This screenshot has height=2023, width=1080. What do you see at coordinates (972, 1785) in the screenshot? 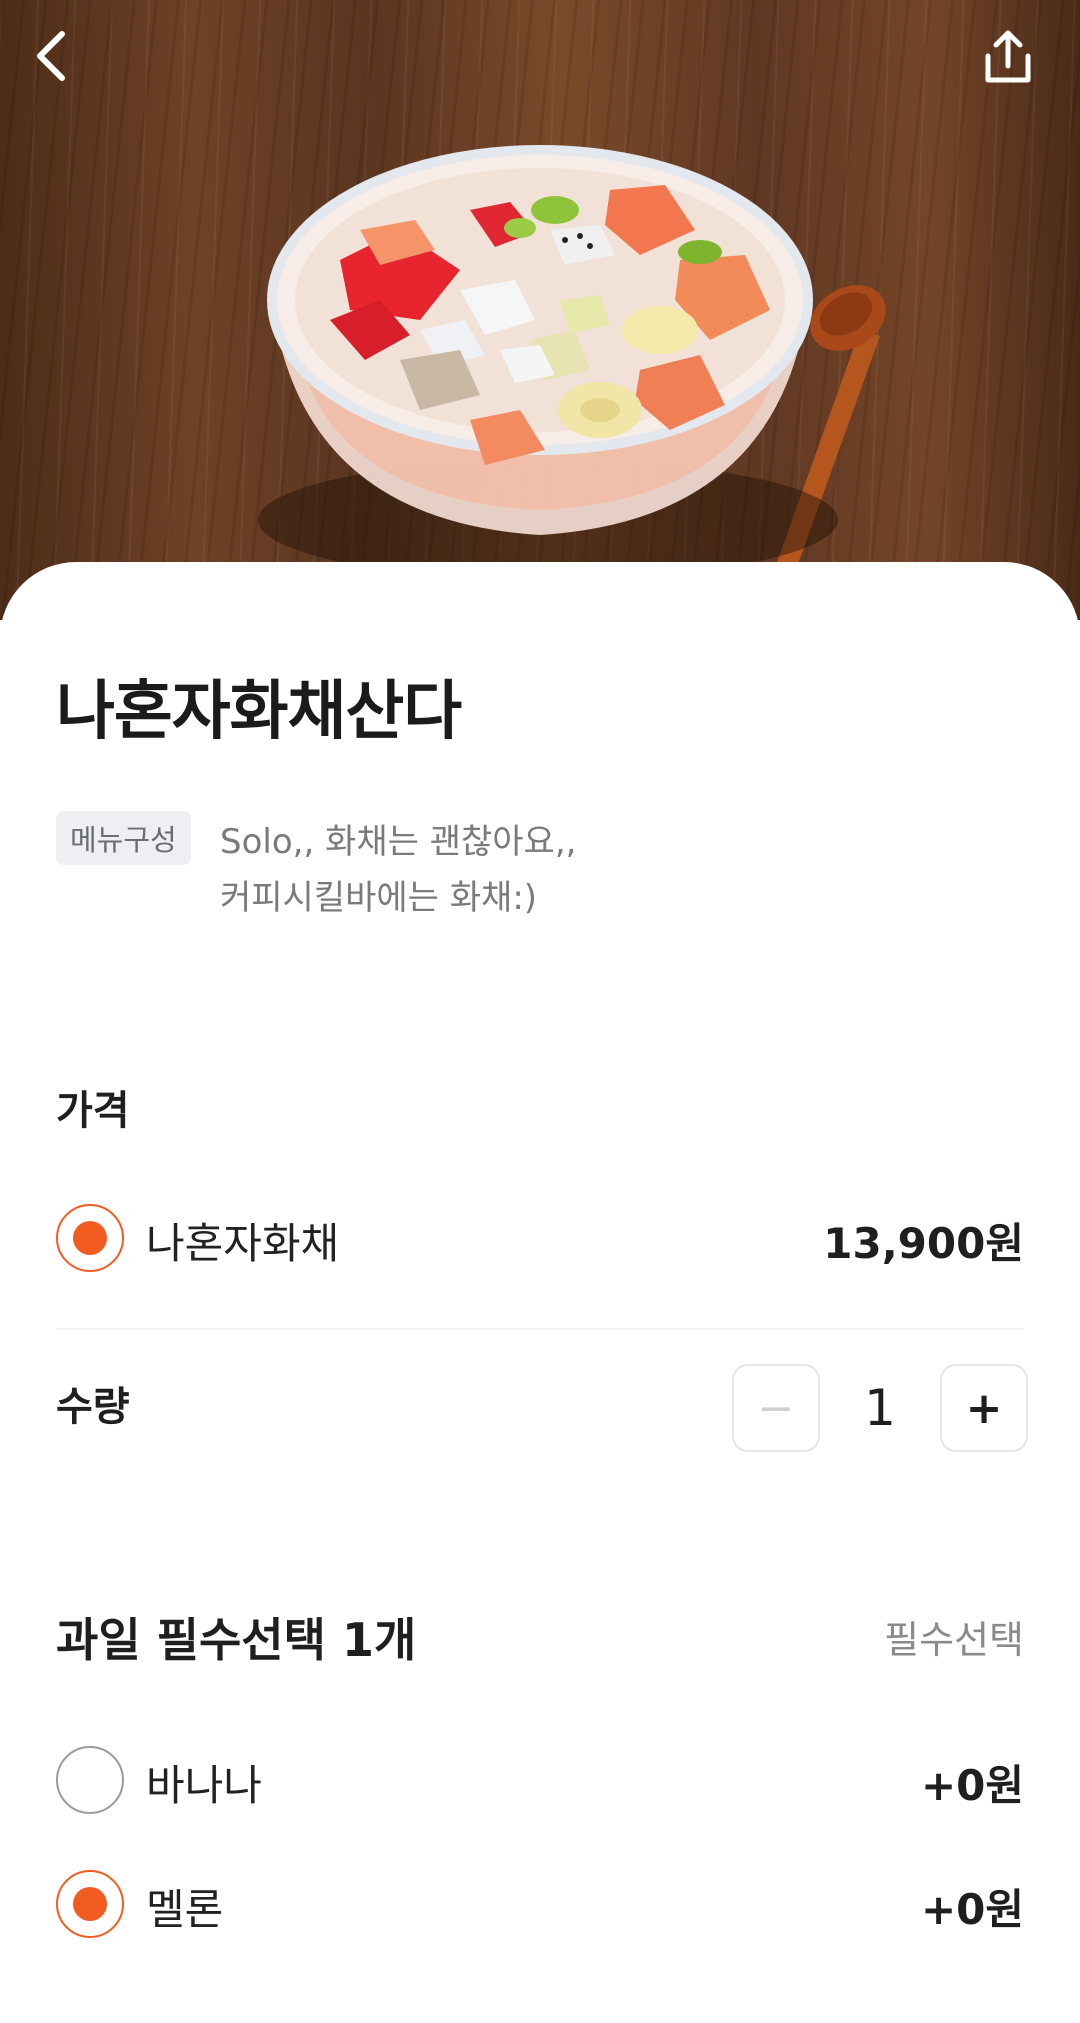
I see `fruit-option-banana-price: +0원` at bounding box center [972, 1785].